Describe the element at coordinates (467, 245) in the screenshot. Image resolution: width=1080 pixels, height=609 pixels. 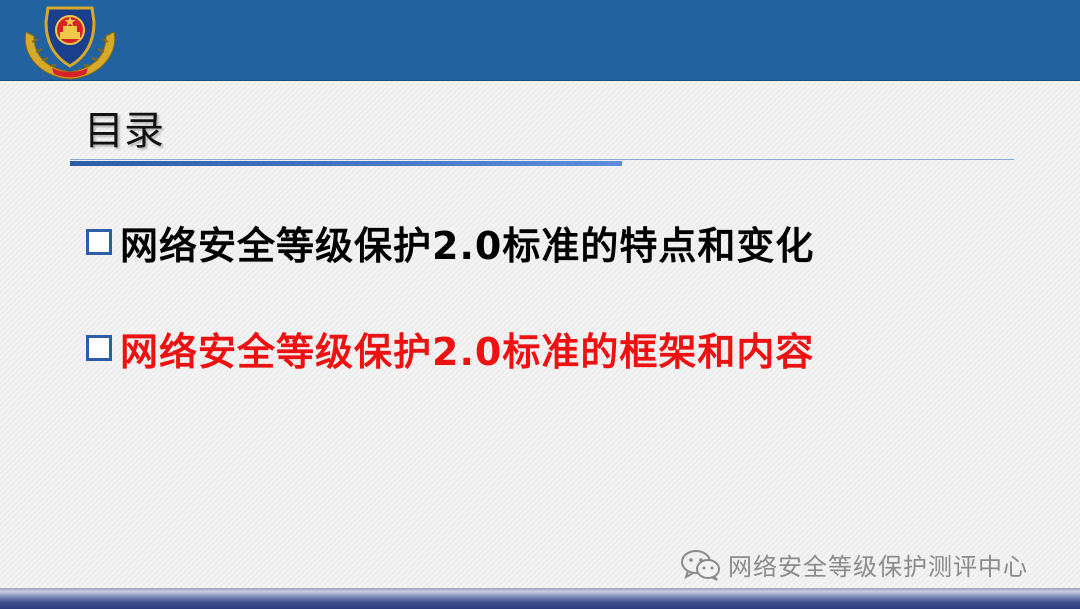
I see `list-item-label: 网络安全等级保护2.0标准的特点和变化` at that location.